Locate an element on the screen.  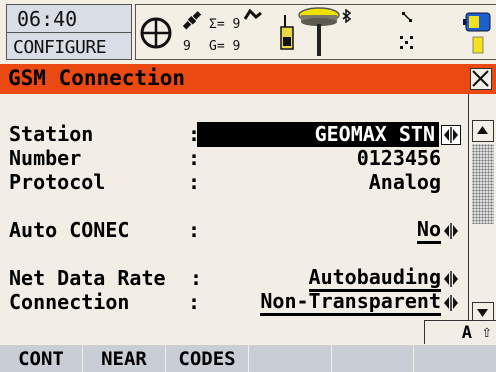
station-row: Station : GEOMAX STN is located at coordinates (234, 135).